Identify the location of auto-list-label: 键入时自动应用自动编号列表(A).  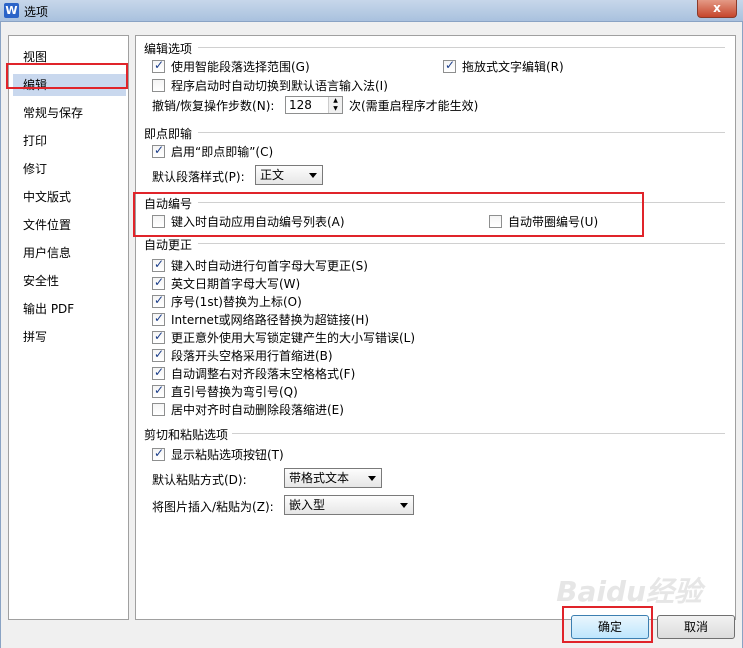
(258, 222).